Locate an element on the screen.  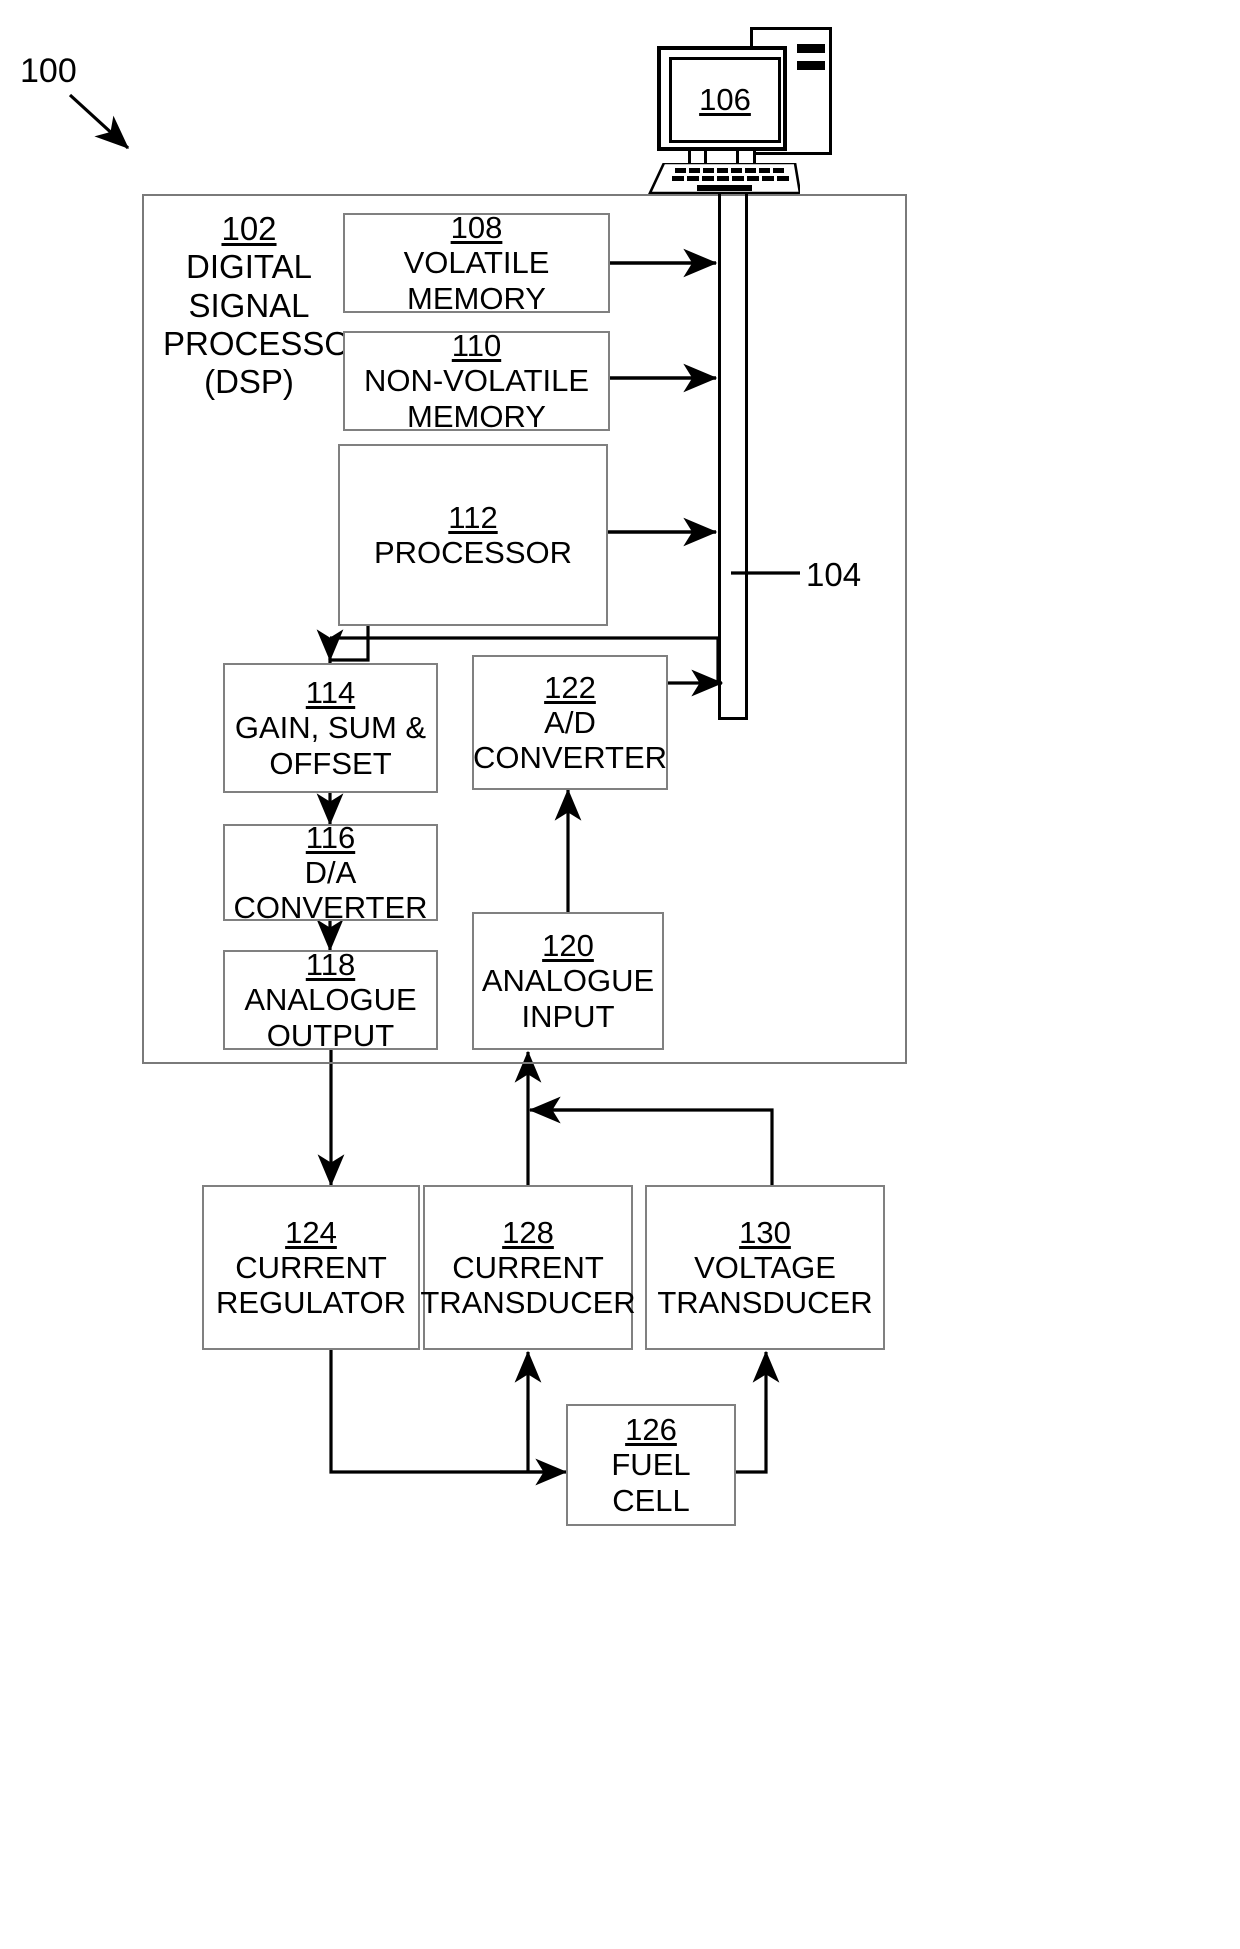
current-transducer-line-2: TRANSDUCER is located at coordinates (528, 1303).